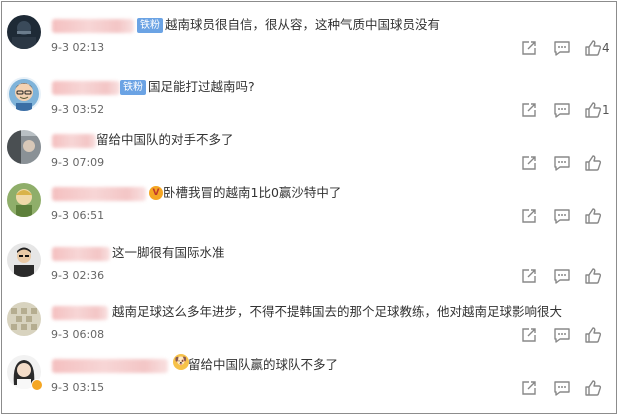  Describe the element at coordinates (337, 311) in the screenshot. I see `comment-text: 越南足球这么多年进步，不得不提韩国去的那个足球教练，他对越南足球影响很大` at that location.